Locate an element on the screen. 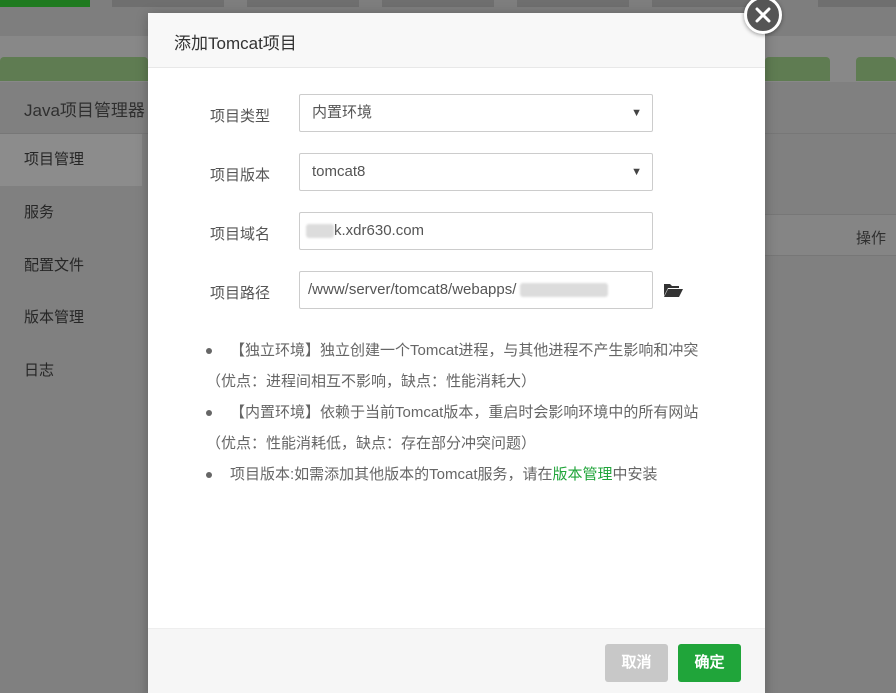 The width and height of the screenshot is (896, 693). sidebar-item-logs: 日志 is located at coordinates (71, 371).